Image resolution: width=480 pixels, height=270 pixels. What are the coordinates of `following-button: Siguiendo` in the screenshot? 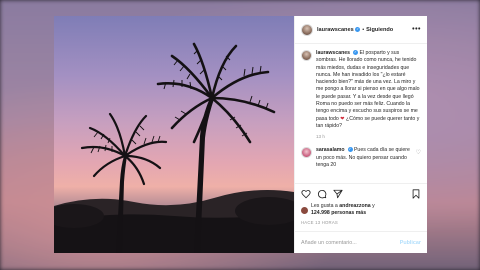 It's located at (379, 30).